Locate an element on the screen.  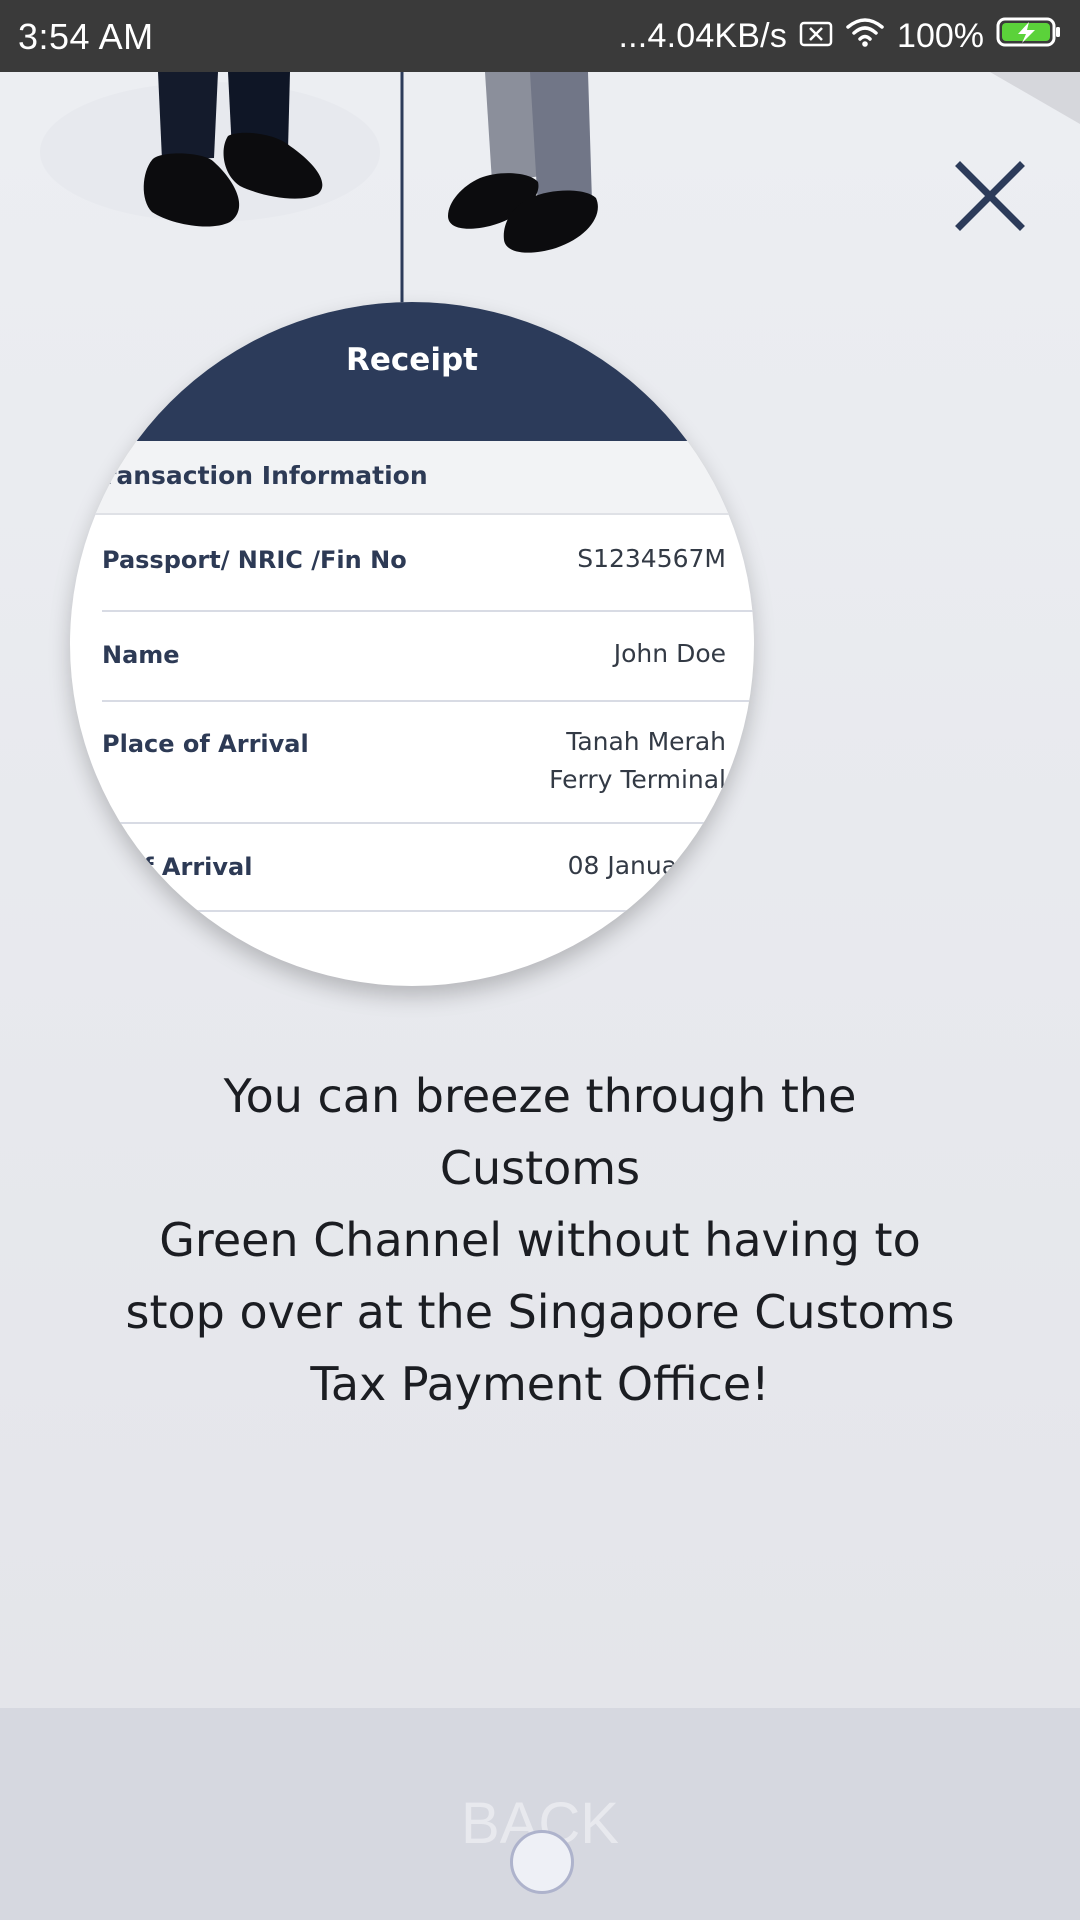
receipt-title: Receipt is located at coordinates (412, 360).